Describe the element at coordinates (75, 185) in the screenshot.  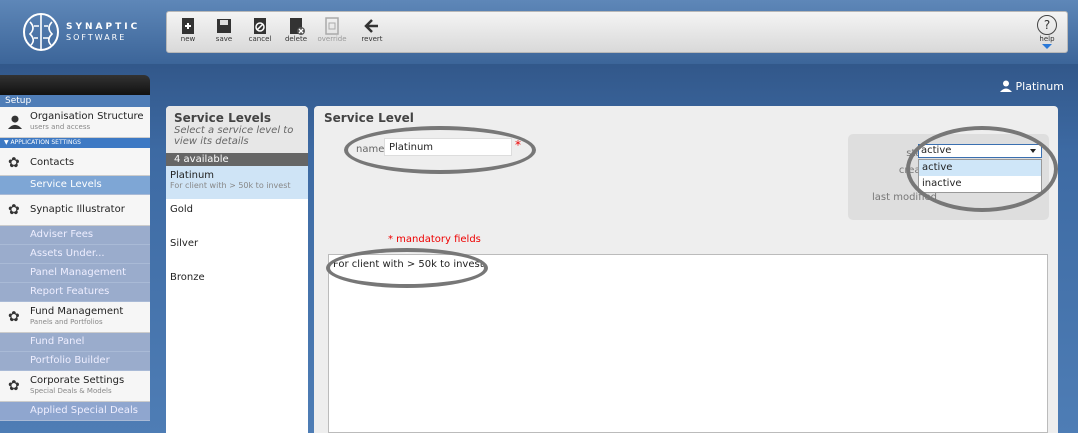
I see `sidebar-item-service-levels: Service Levels` at that location.